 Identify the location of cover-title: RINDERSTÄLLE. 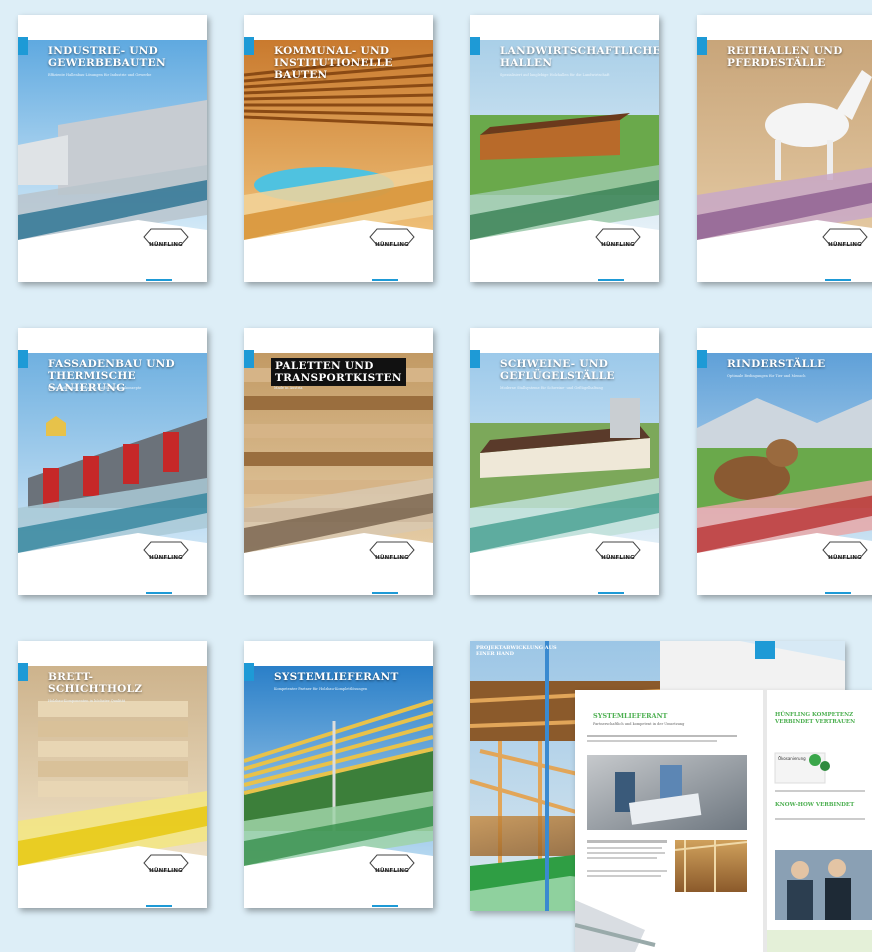
(799, 364).